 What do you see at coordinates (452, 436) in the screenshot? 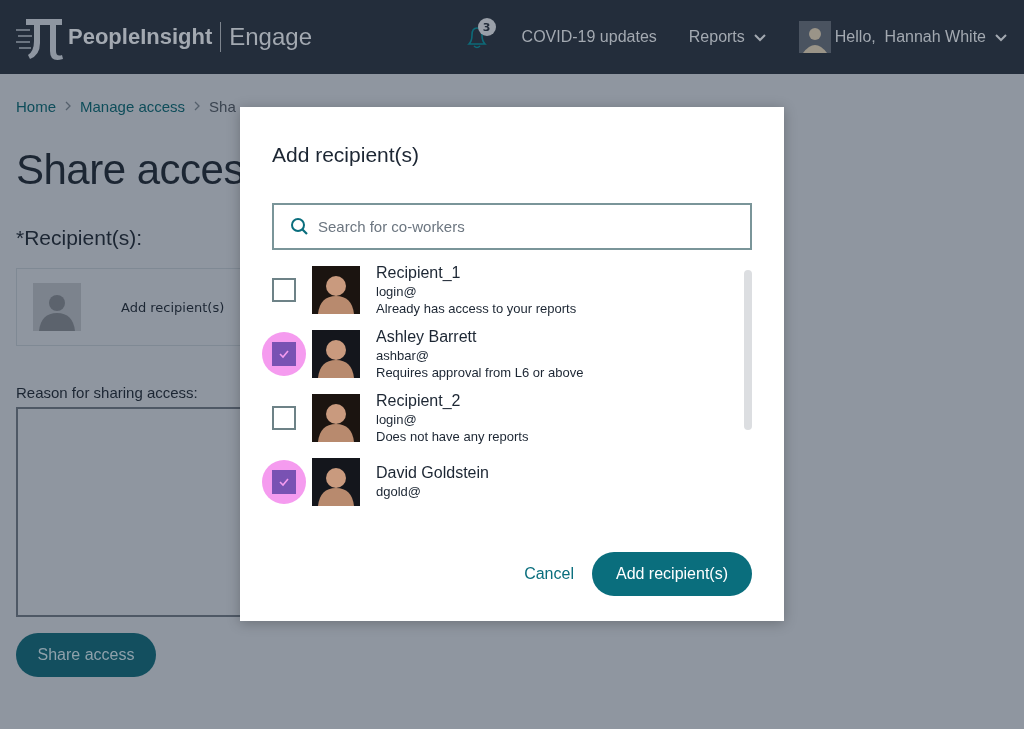
I see `recipient-note: Does not have any reports` at bounding box center [452, 436].